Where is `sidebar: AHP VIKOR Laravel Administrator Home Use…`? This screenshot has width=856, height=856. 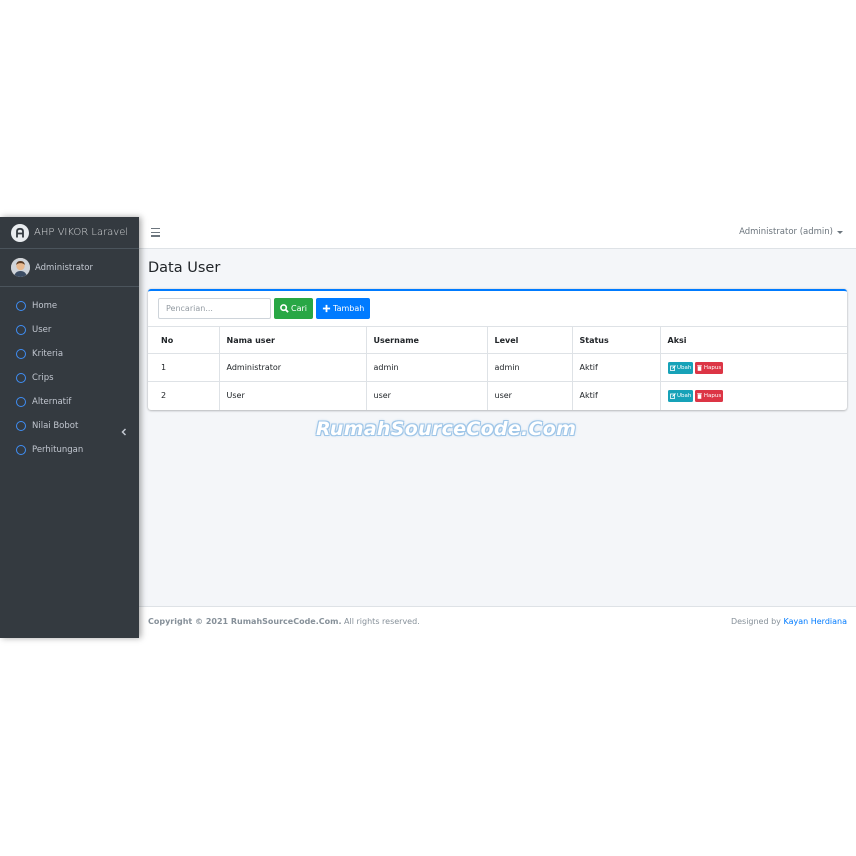 sidebar: AHP VIKOR Laravel Administrator Home Use… is located at coordinates (69, 427).